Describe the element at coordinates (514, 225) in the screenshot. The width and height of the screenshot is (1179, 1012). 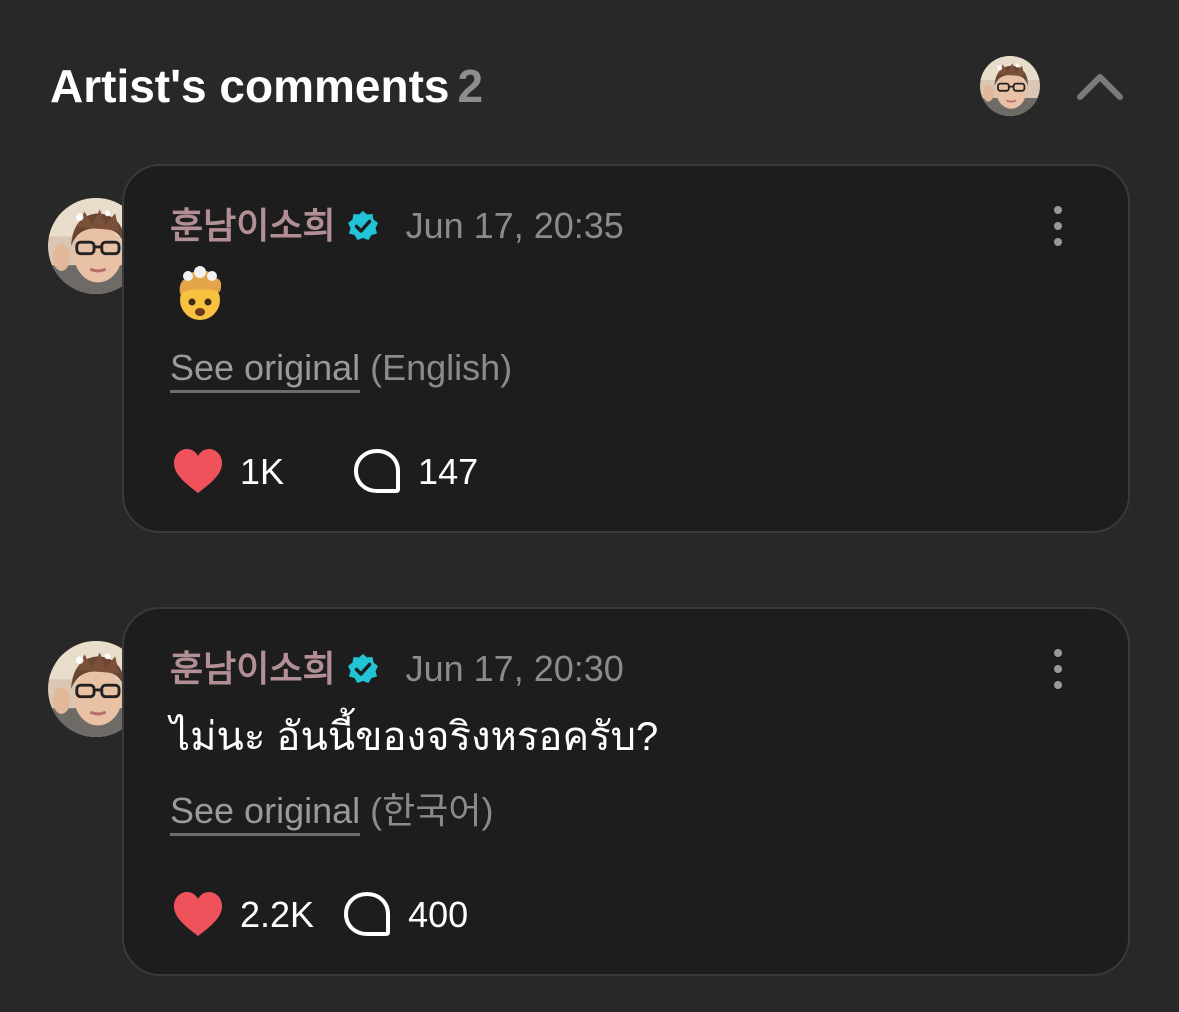
I see `comment-timestamp: Jun 17, 20:35` at that location.